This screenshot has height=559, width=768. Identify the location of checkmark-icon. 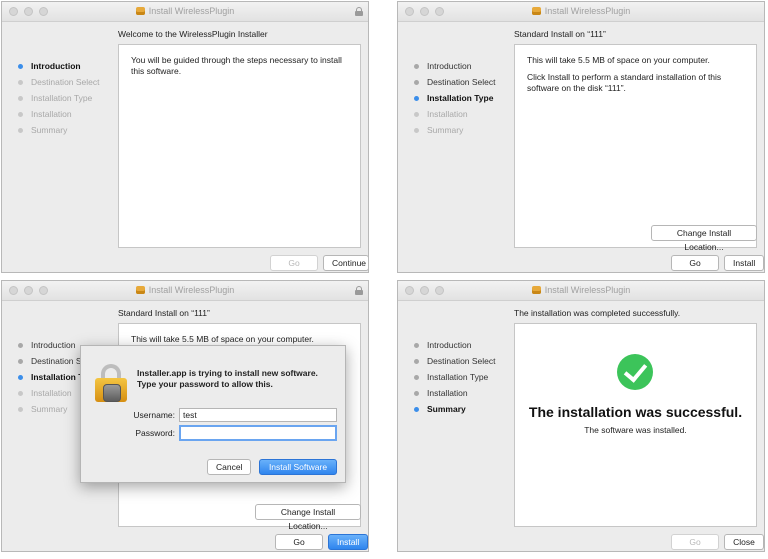
(635, 372).